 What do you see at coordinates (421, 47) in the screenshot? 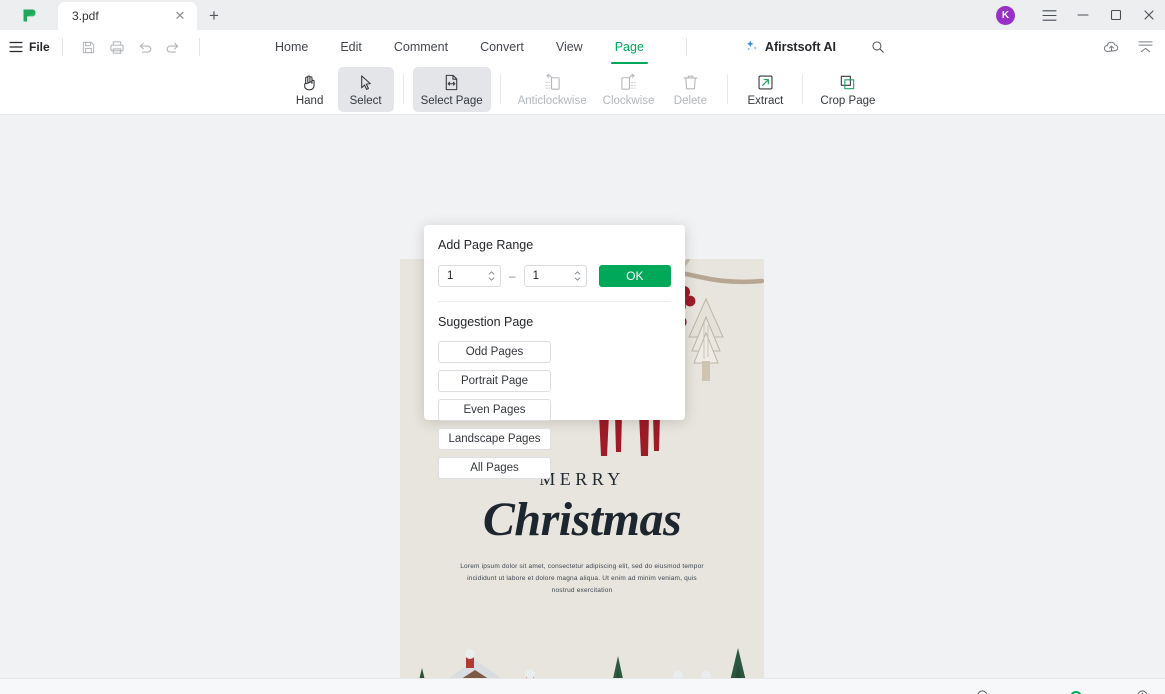
I see `menu-item-comment: Comment` at bounding box center [421, 47].